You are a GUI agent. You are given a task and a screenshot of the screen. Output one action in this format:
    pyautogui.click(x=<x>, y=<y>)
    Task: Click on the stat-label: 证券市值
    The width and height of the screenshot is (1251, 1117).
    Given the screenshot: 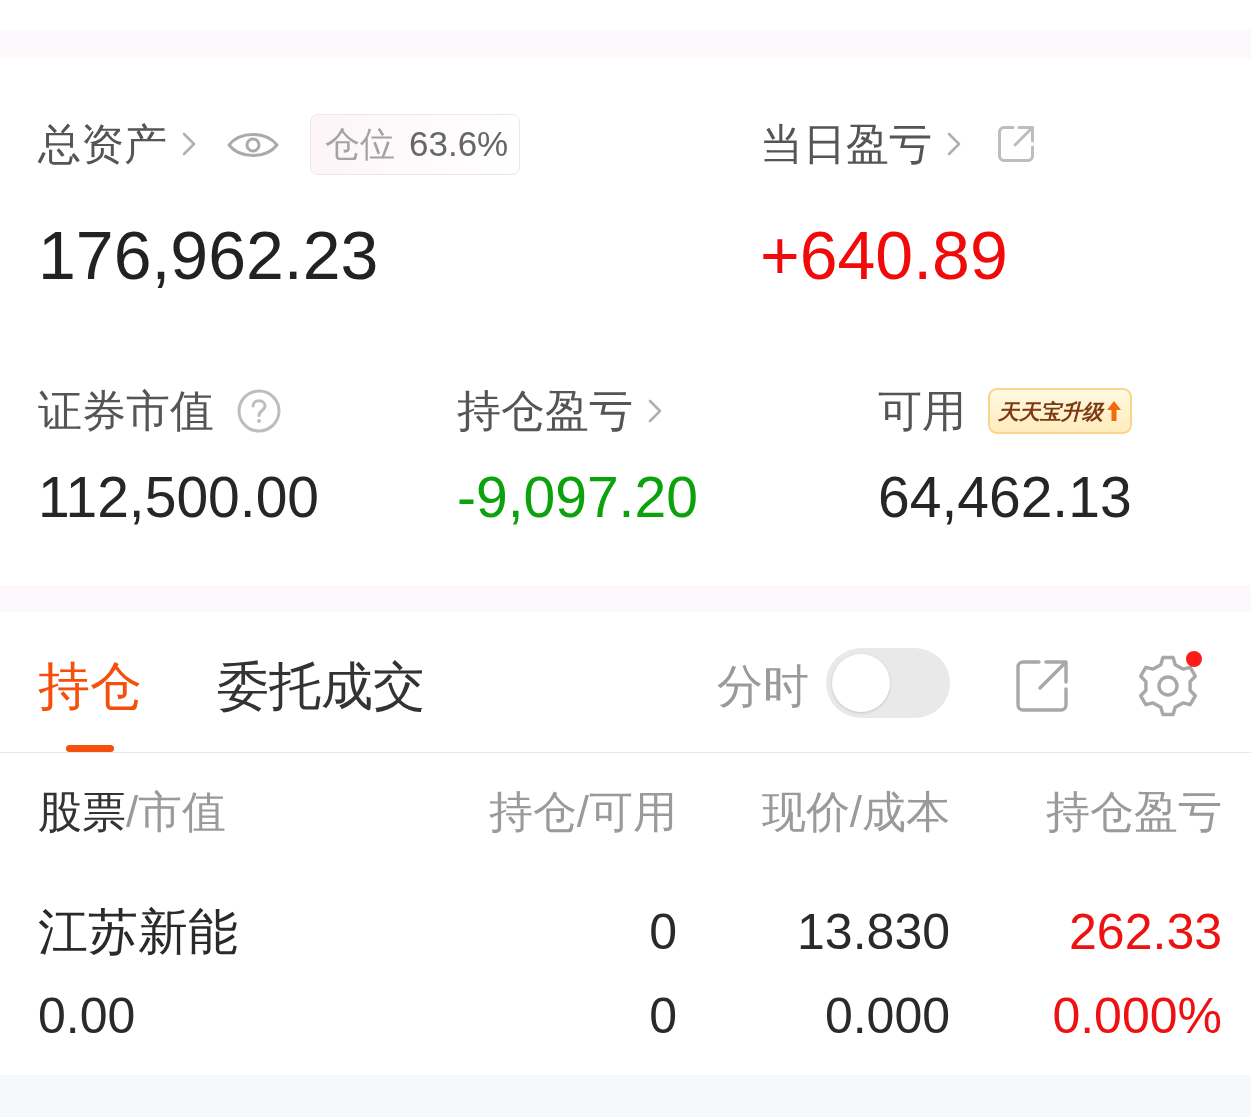 What is the action you would take?
    pyautogui.click(x=126, y=411)
    